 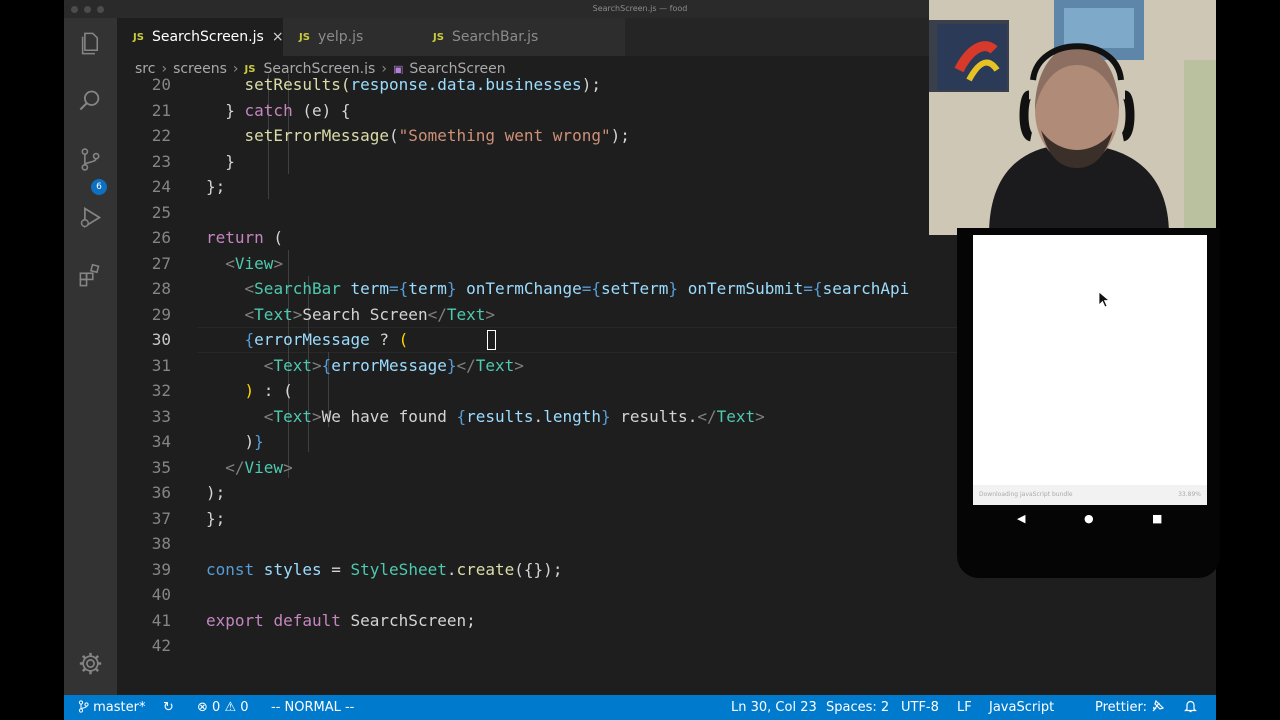 I want to click on branch-name: master*, so click(x=119, y=707).